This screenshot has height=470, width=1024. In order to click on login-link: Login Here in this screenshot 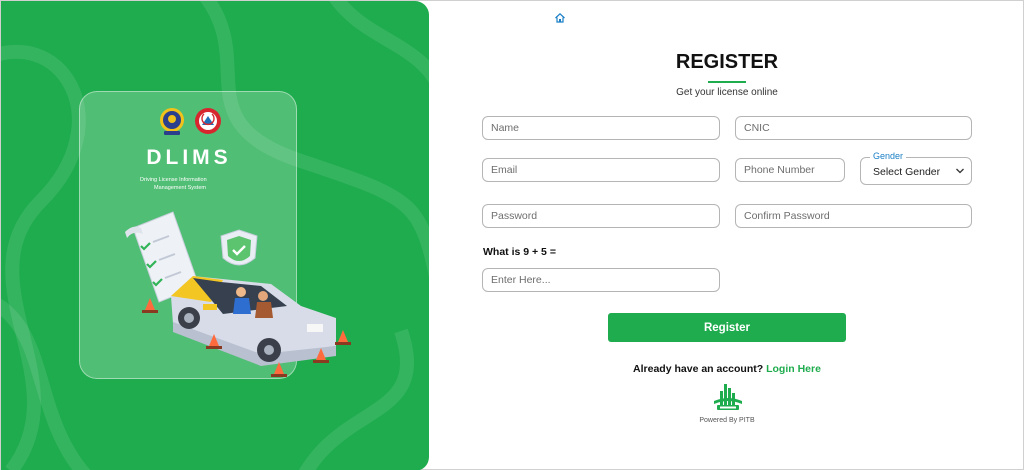, I will do `click(793, 369)`.